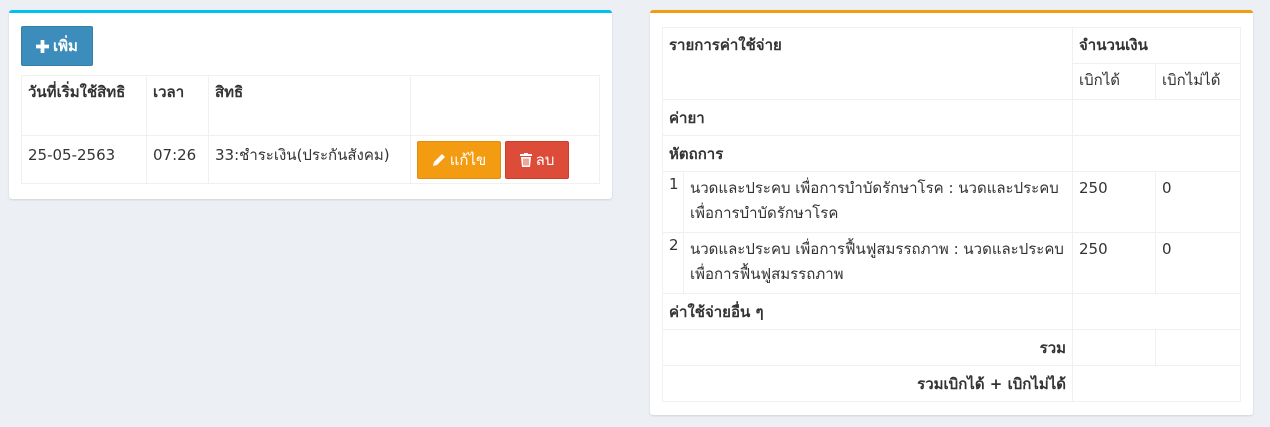  I want to click on add-button: เพิ่ม, so click(57, 46).